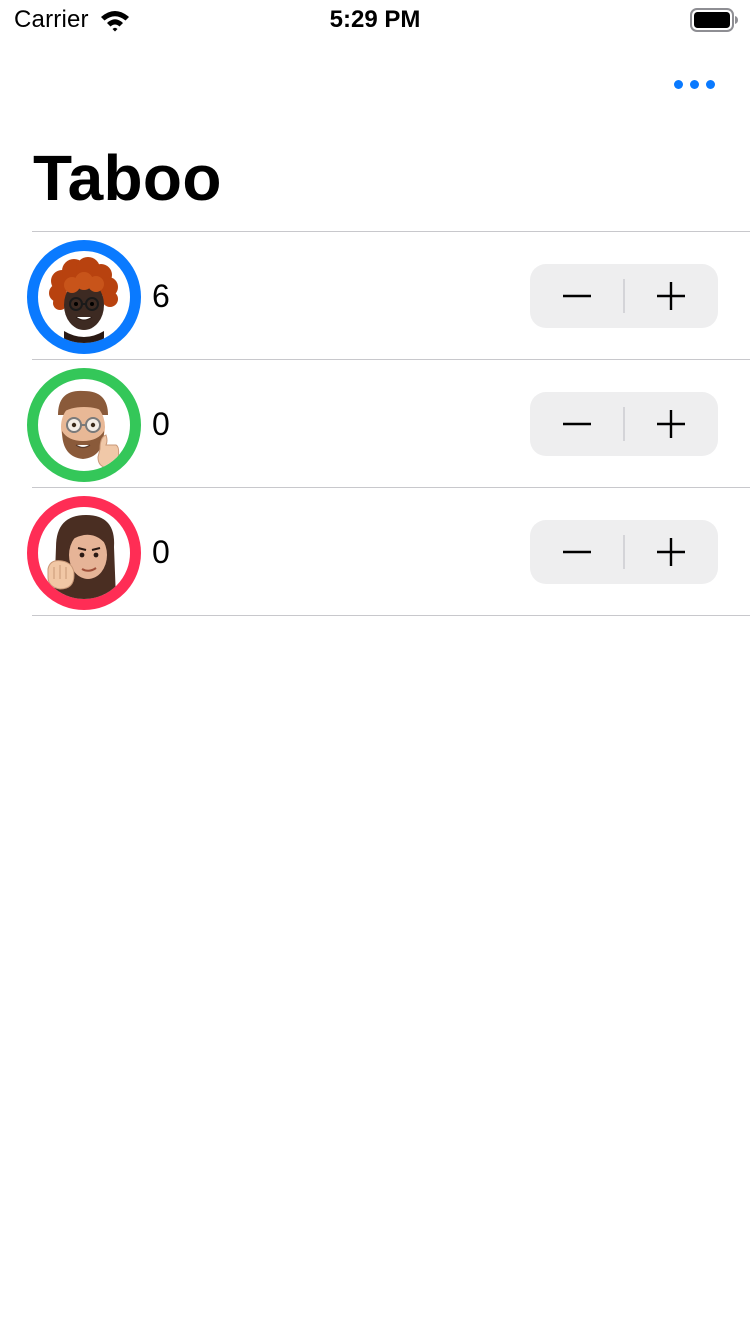  Describe the element at coordinates (83, 300) in the screenshot. I see `memoji-curly-red-hair-icon` at that location.